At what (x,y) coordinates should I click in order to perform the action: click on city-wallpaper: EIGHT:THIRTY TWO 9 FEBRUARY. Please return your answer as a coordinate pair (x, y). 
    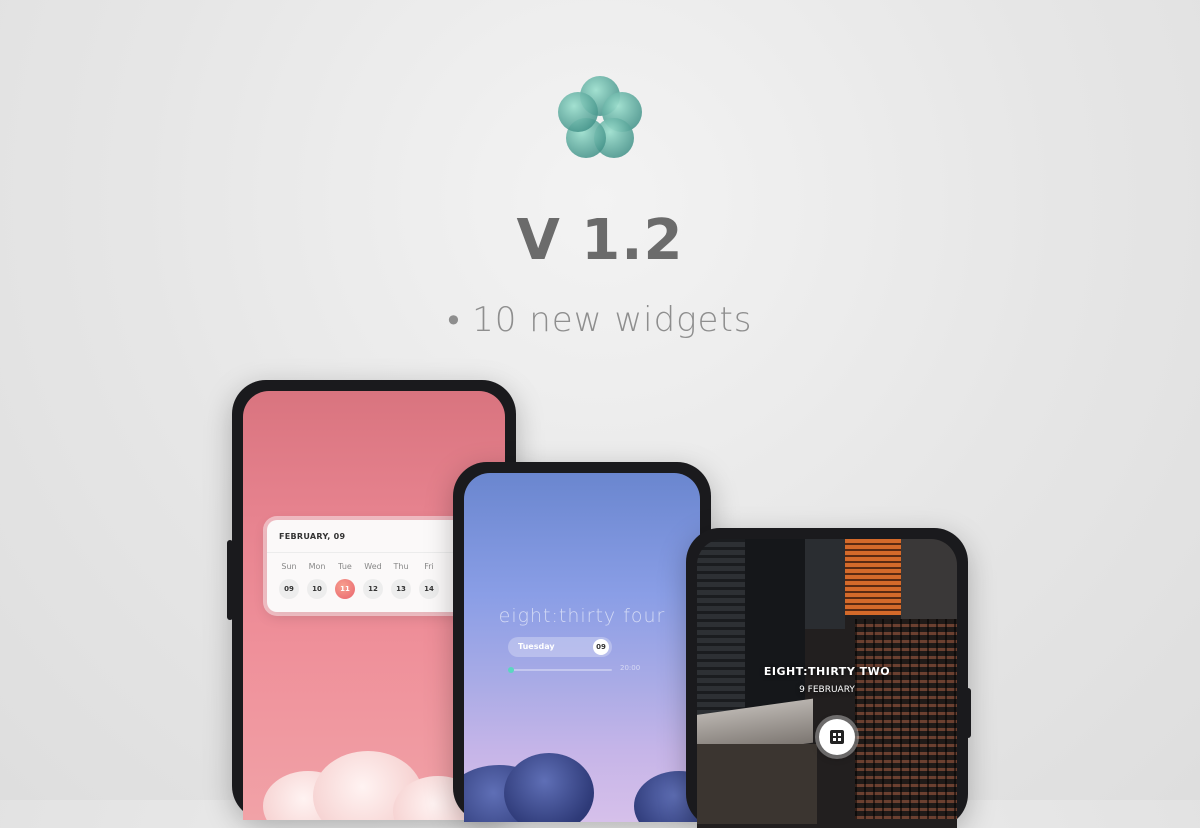
    Looking at the image, I should click on (827, 683).